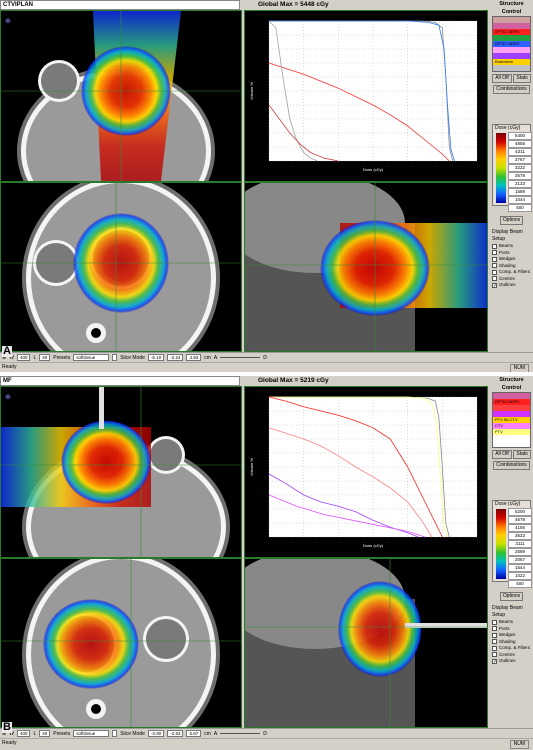 This screenshot has height=750, width=533. What do you see at coordinates (519, 744) in the screenshot?
I see `num-lock-indicator: NUM` at bounding box center [519, 744].